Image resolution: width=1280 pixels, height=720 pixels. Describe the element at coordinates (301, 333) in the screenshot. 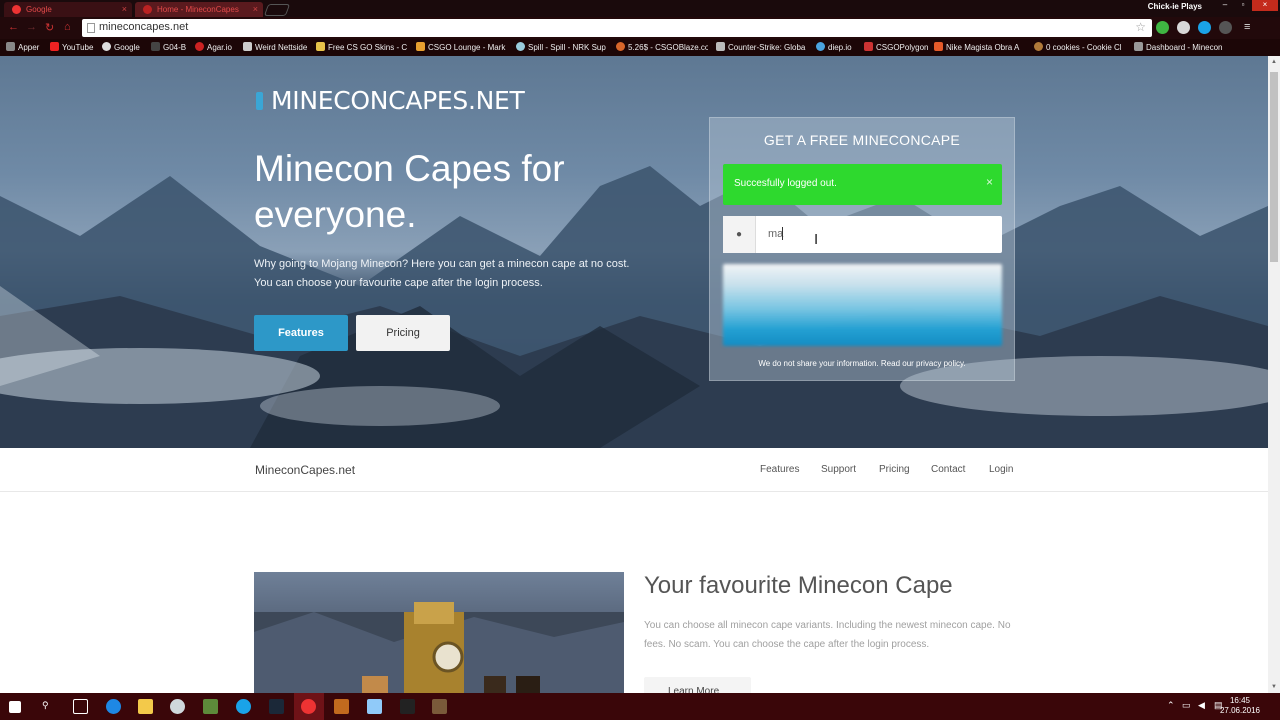

I see `features-button: Features` at that location.